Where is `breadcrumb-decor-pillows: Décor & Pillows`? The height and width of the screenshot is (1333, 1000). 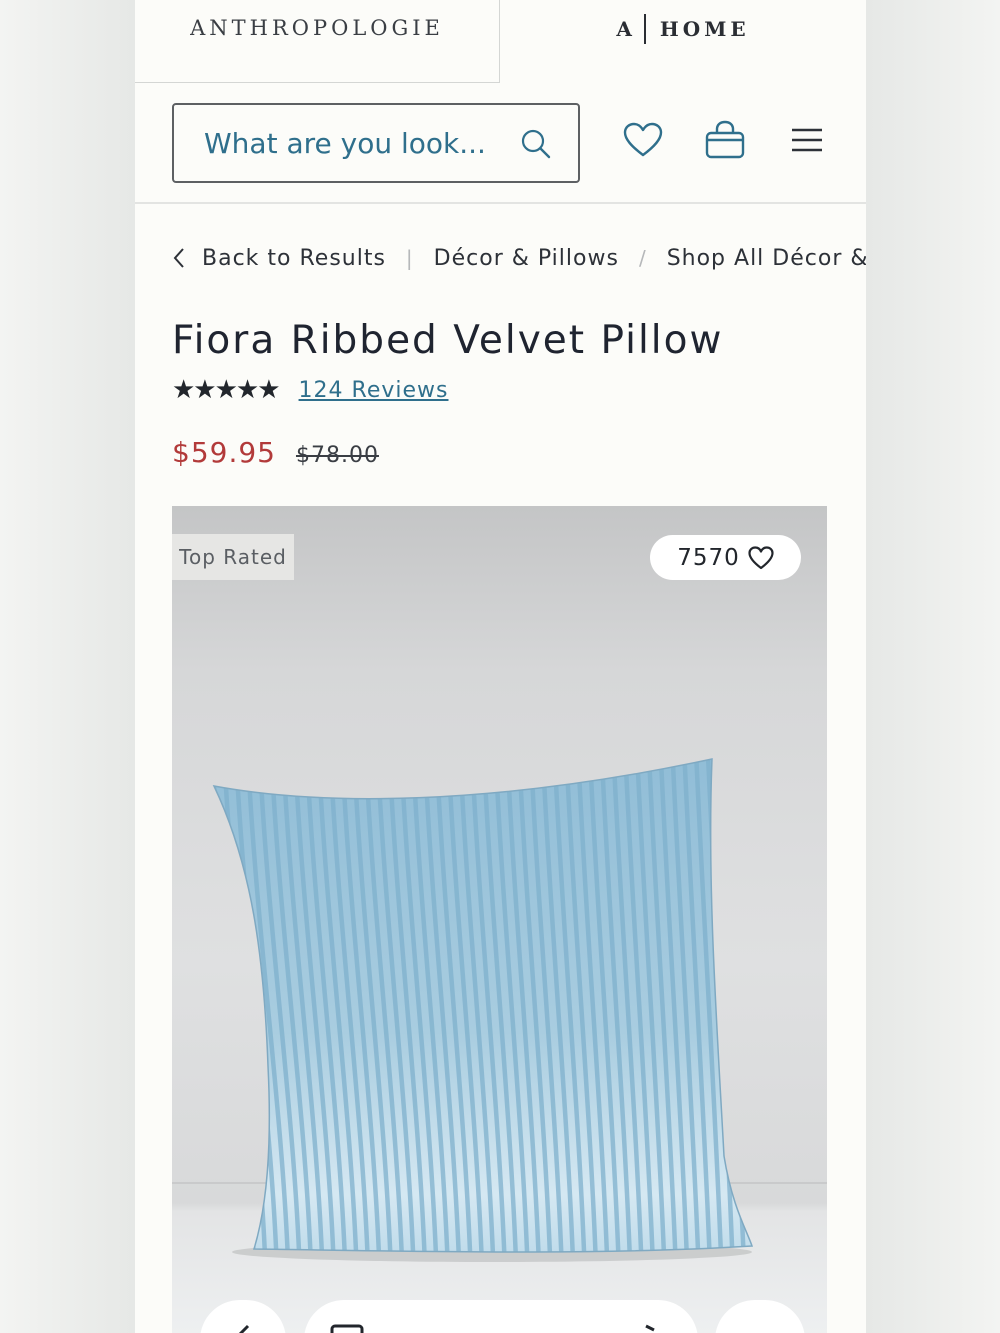 breadcrumb-decor-pillows: Décor & Pillows is located at coordinates (526, 258).